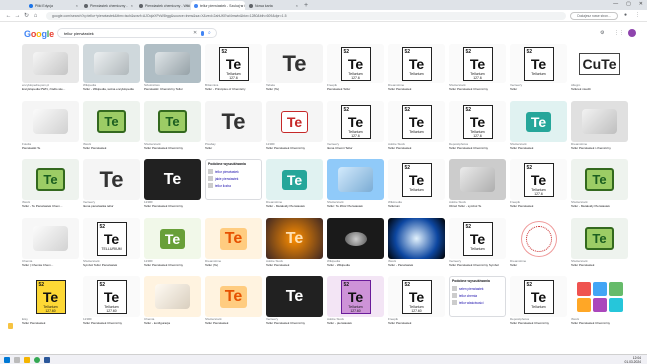 Image resolution: width=647 pixels, height=364 pixels. Describe the element at coordinates (416, 265) in the screenshot. I see `image-caption: Tellur - Pierwiastek` at that location.